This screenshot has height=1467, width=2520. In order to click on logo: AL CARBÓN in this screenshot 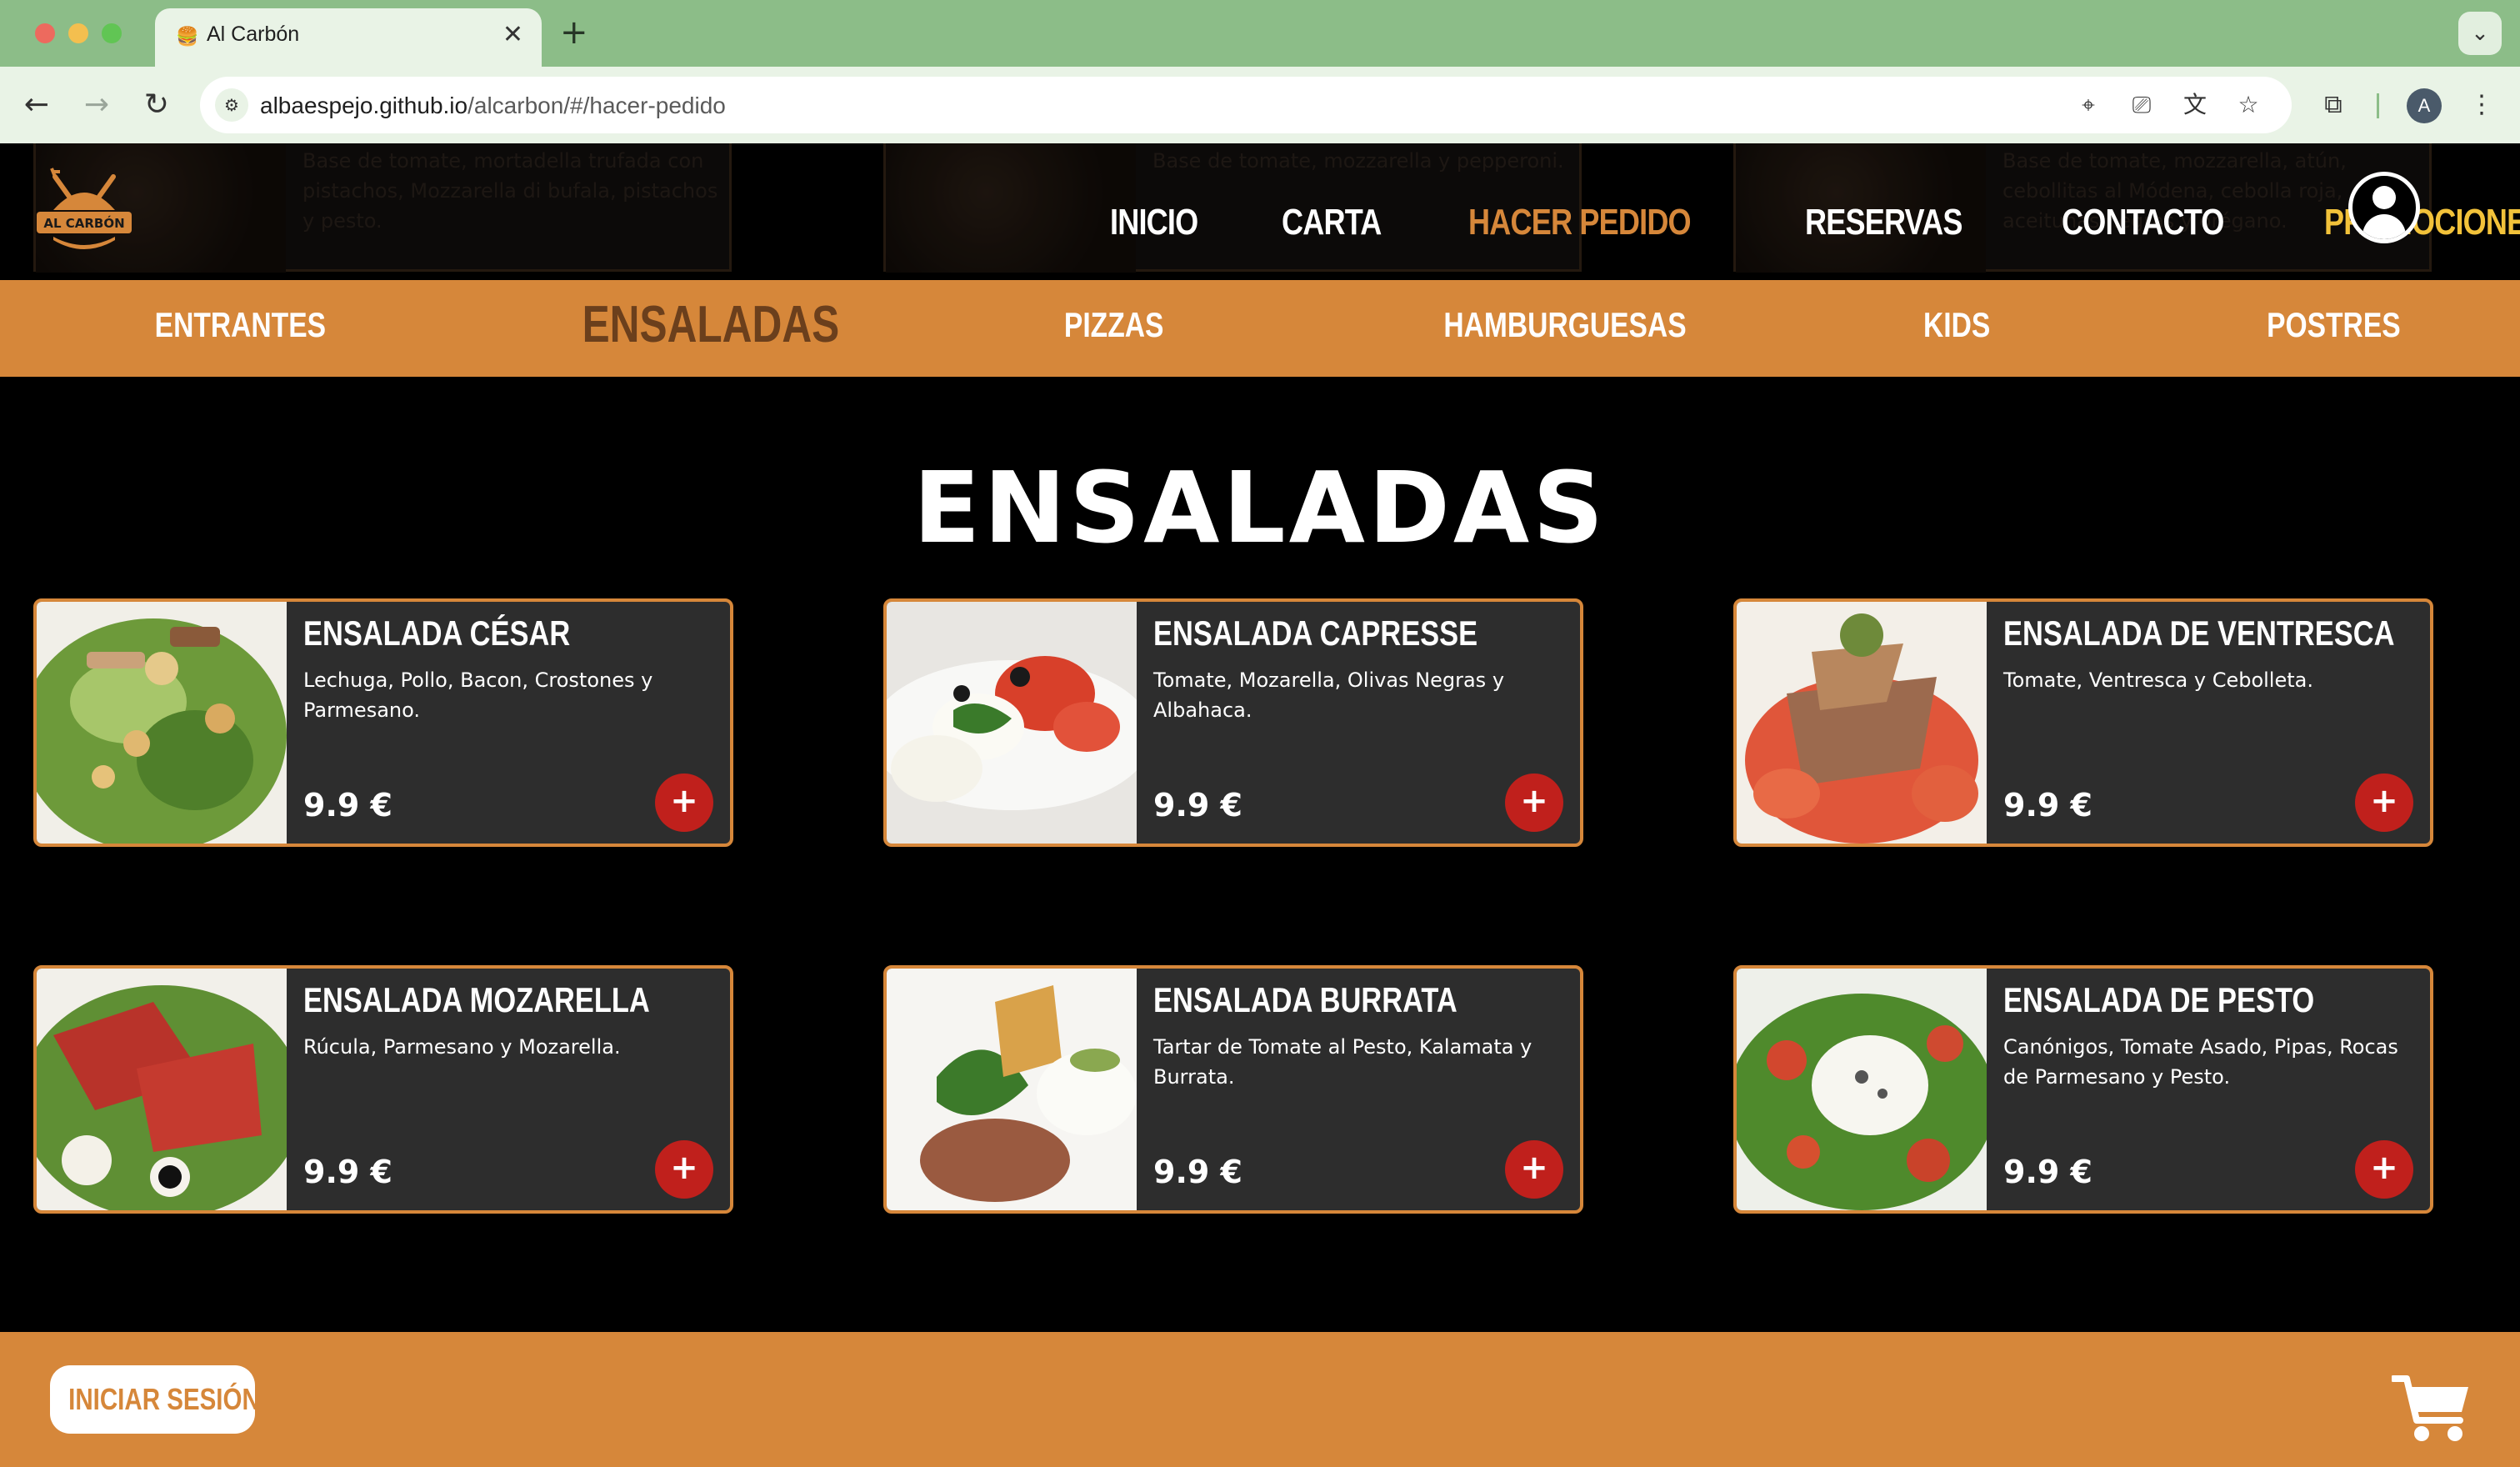, I will do `click(84, 210)`.